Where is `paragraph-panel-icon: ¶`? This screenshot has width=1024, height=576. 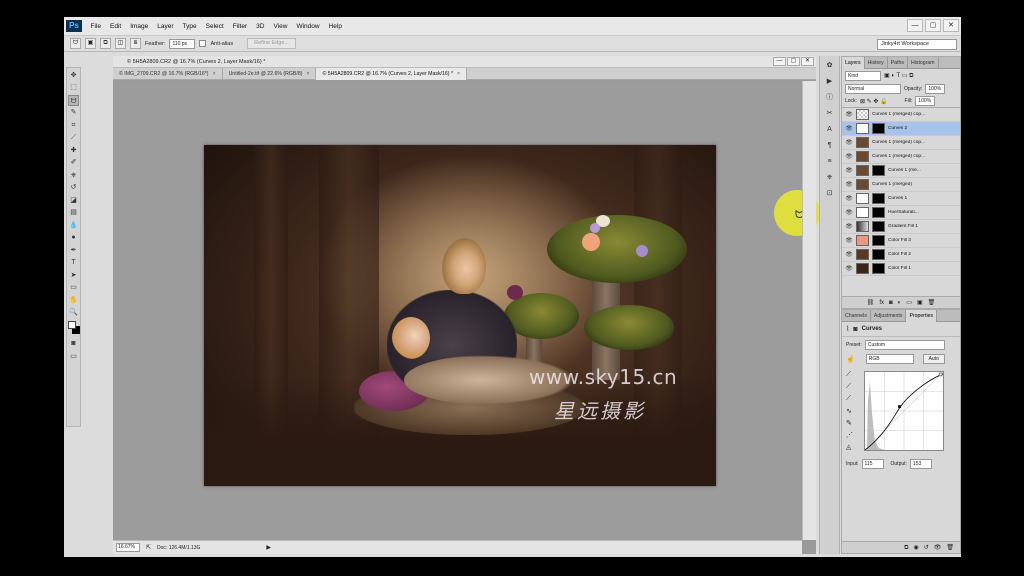 paragraph-panel-icon: ¶ is located at coordinates (829, 145).